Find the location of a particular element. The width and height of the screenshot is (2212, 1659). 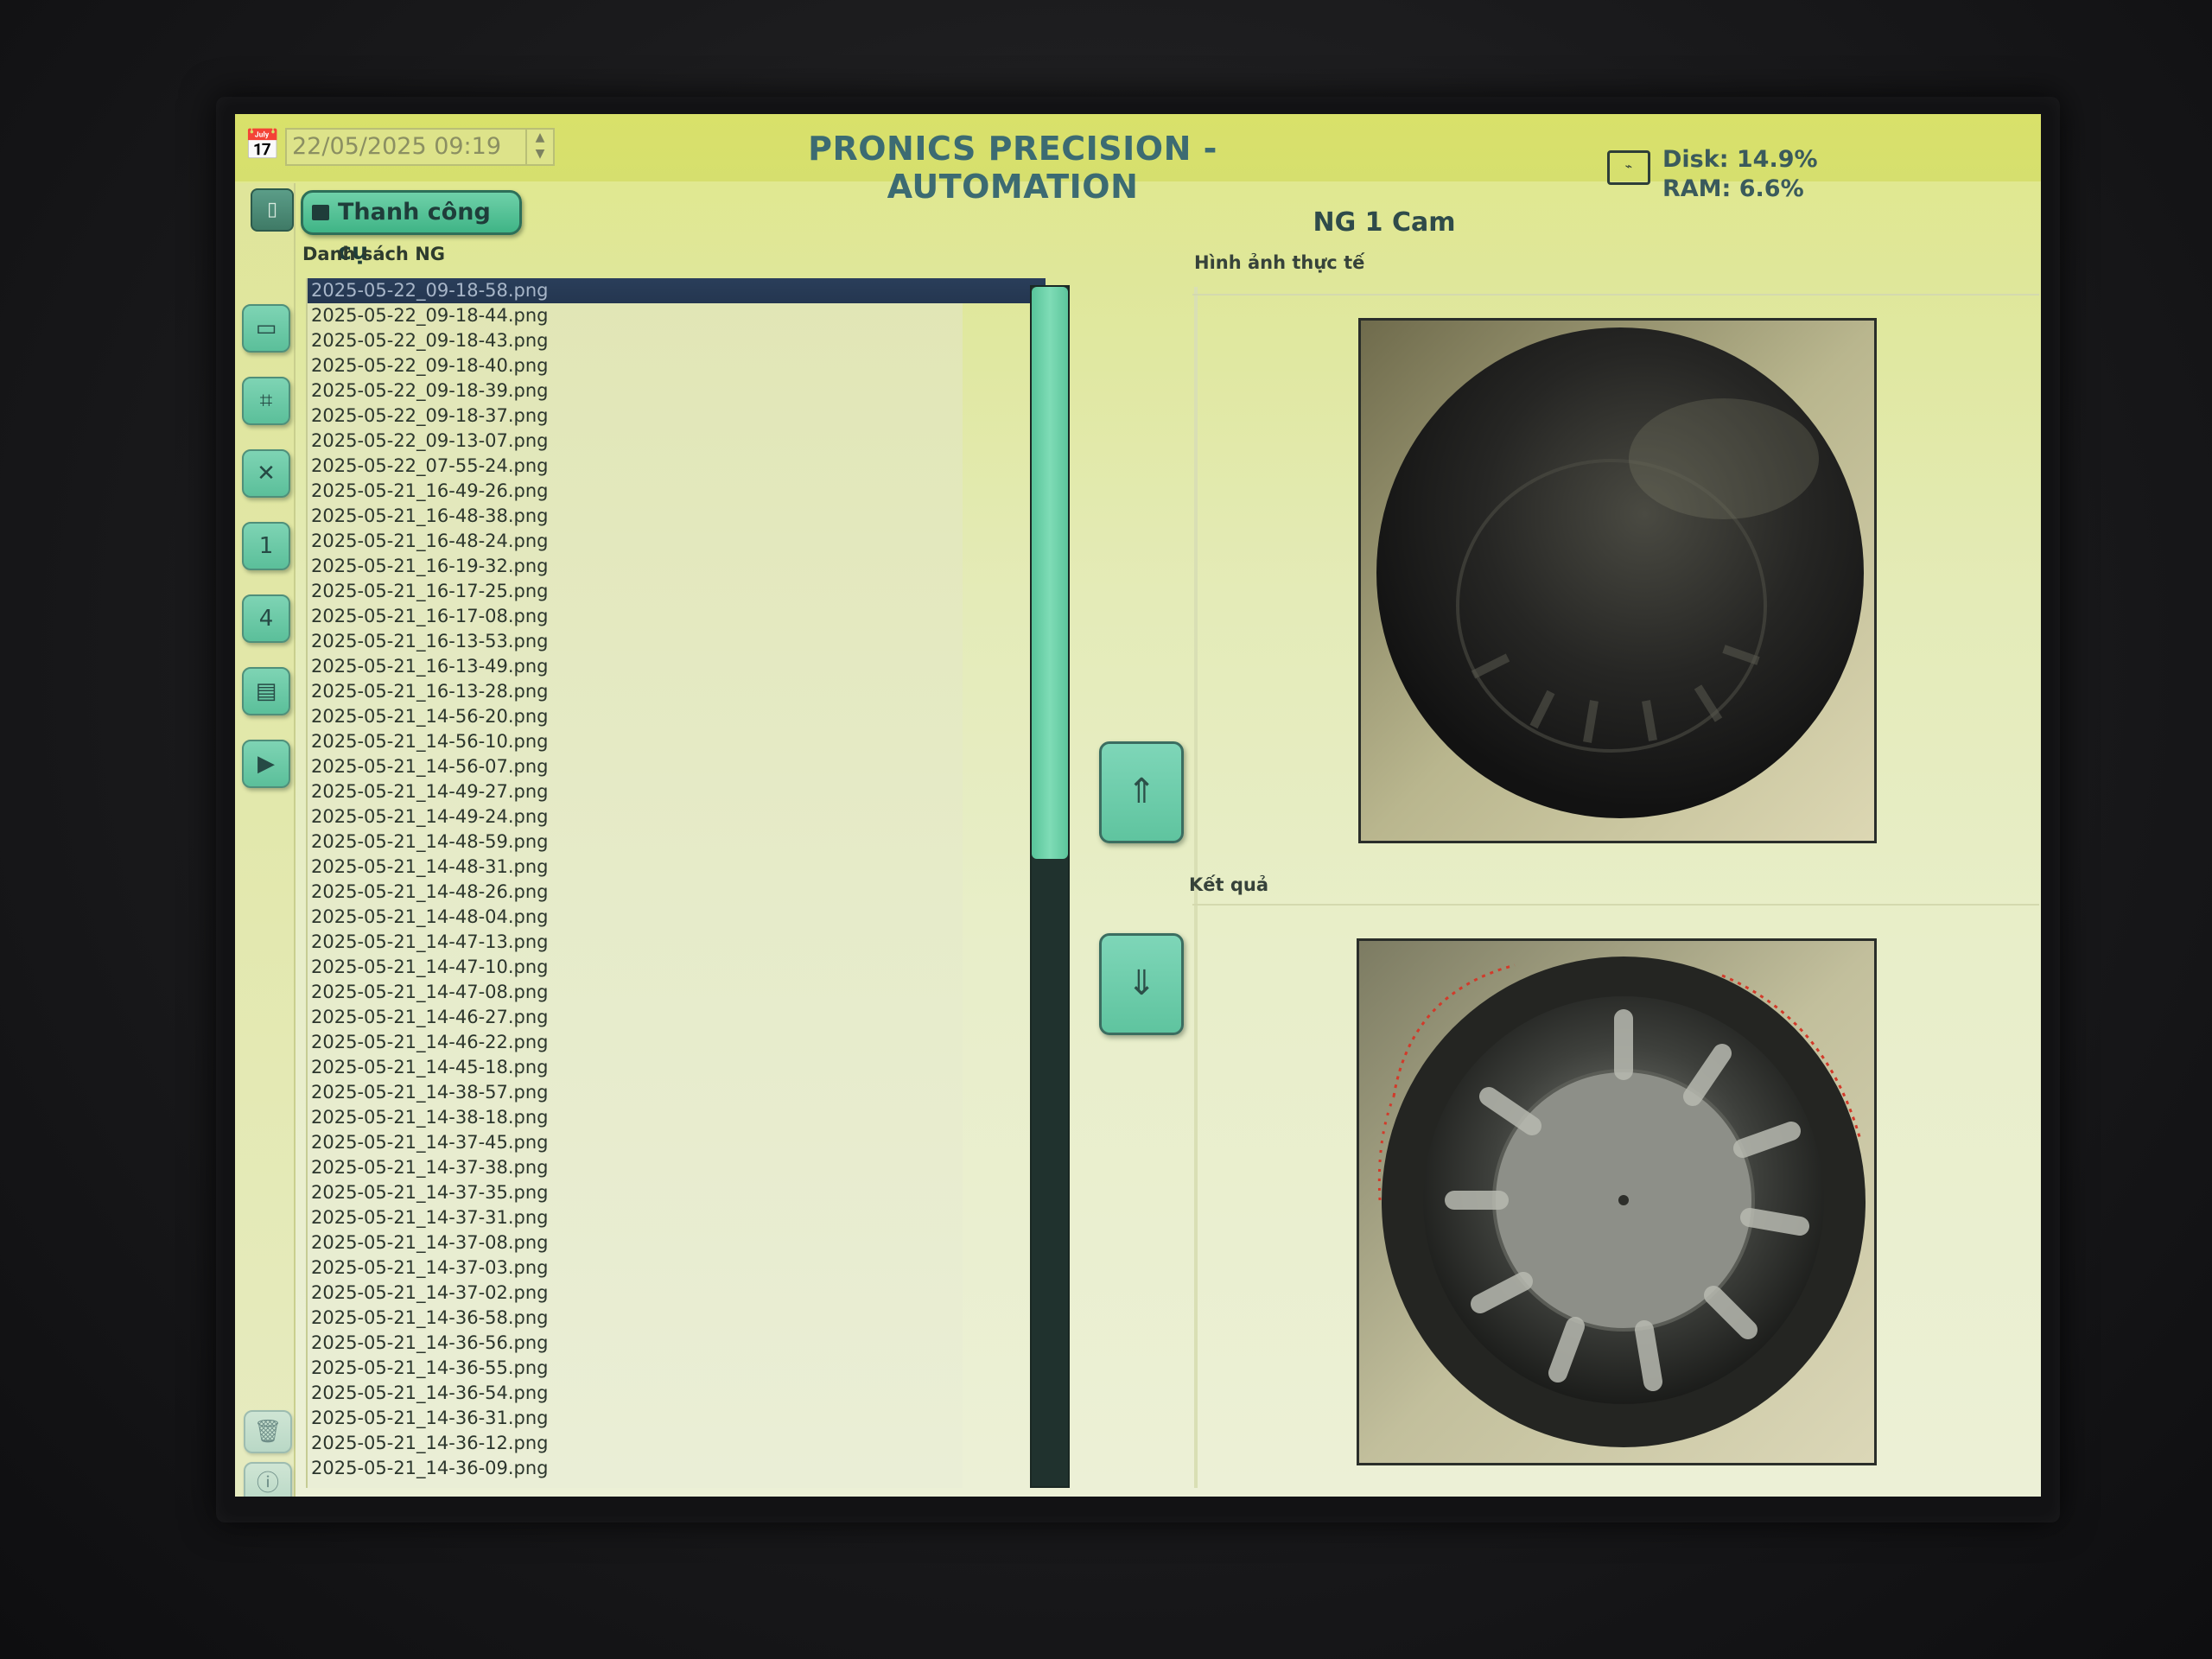

square-icon is located at coordinates (320, 212).